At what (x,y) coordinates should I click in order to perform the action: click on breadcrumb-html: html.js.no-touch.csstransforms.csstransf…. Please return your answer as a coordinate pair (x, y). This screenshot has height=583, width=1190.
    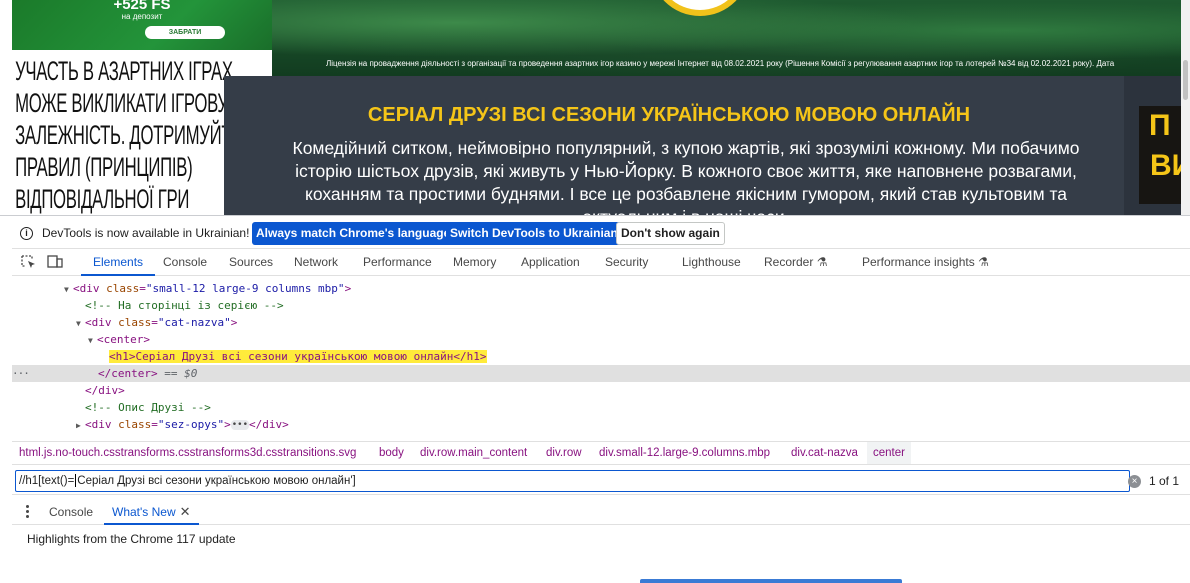
    Looking at the image, I should click on (187, 453).